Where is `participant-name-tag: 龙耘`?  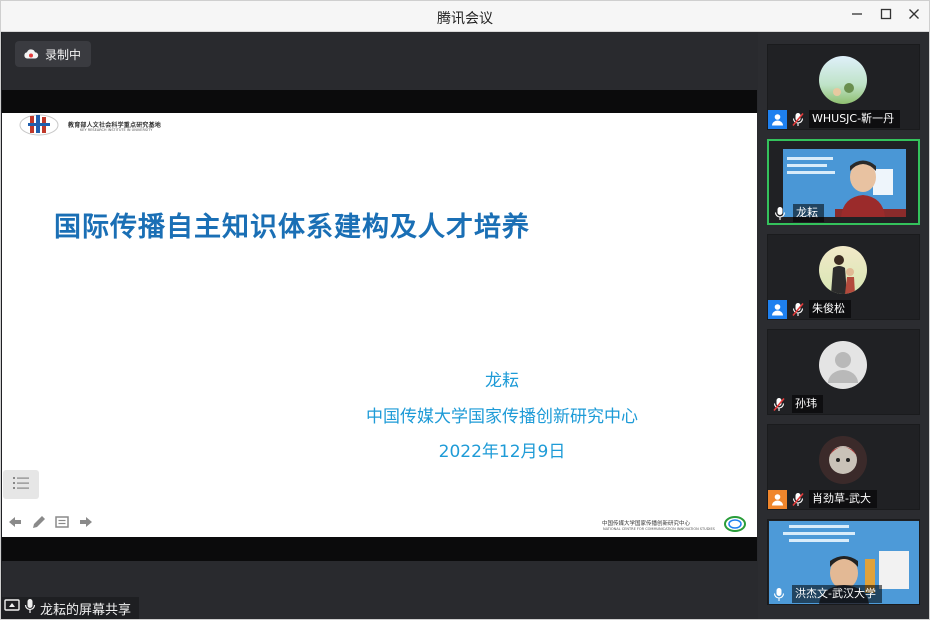
participant-name-tag: 龙耘 is located at coordinates (796, 213).